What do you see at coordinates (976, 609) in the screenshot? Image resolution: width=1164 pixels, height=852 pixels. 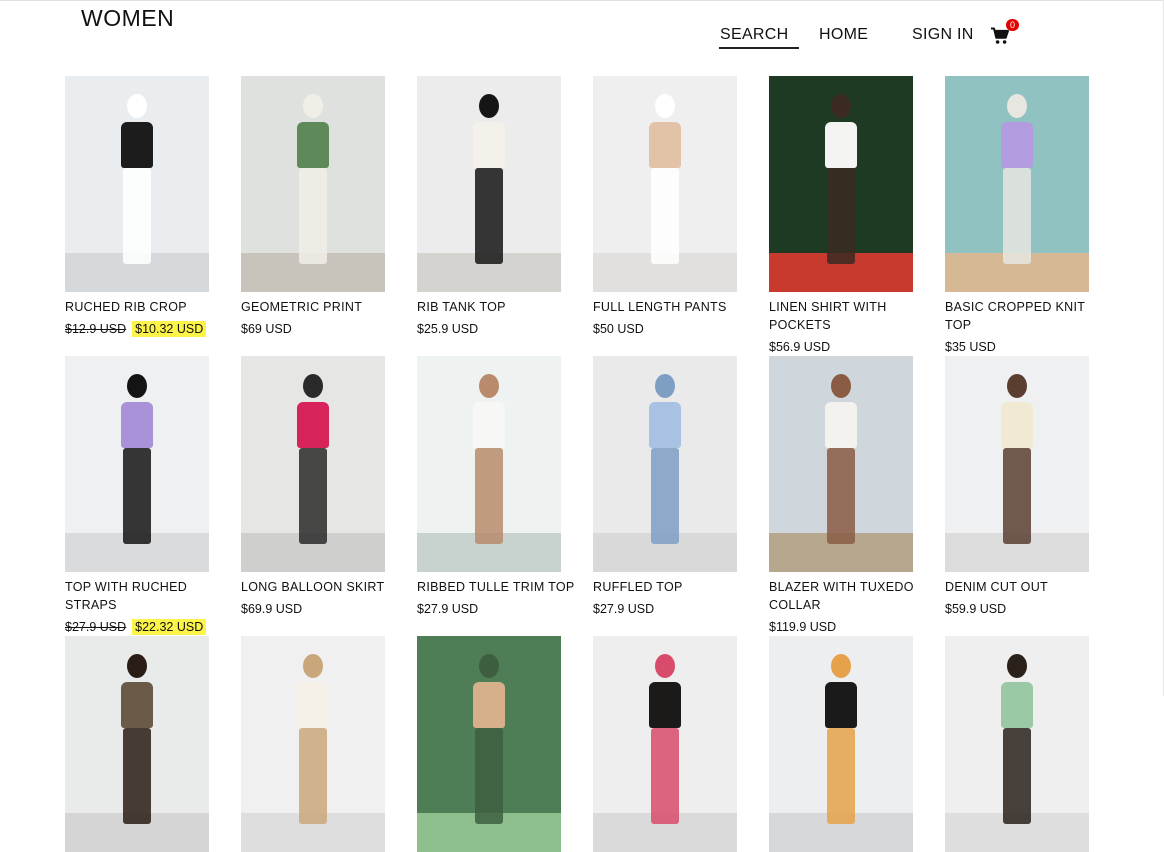 I see `product-price: $59.9 USD` at bounding box center [976, 609].